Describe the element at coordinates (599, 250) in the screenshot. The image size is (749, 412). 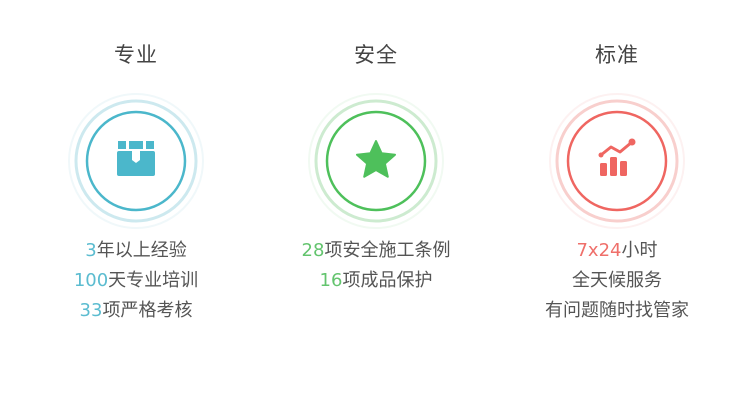
I see `detail-number: 7x24` at that location.